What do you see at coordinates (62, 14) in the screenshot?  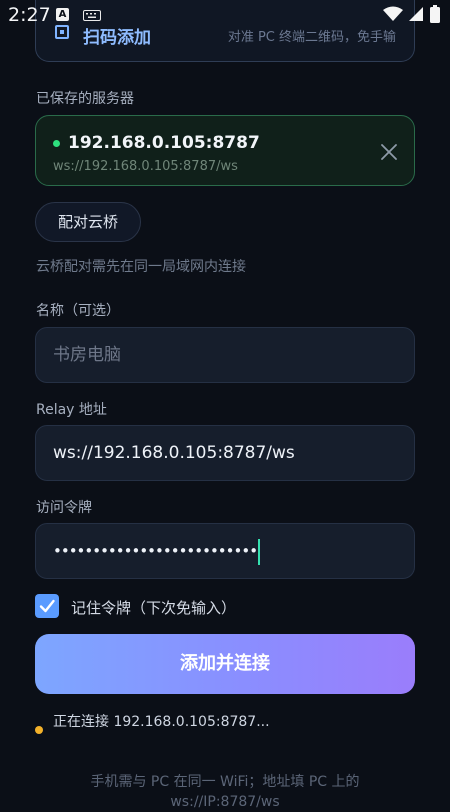 I see `a-icon: A` at bounding box center [62, 14].